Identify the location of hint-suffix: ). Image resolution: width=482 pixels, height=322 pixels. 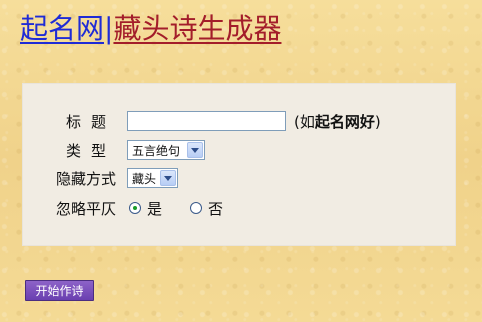
(377, 121).